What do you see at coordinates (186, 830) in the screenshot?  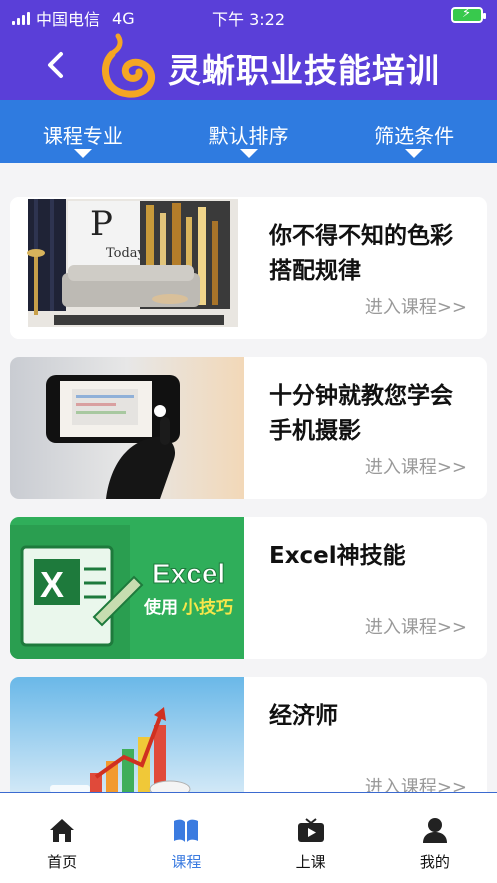 I see `book-icon` at bounding box center [186, 830].